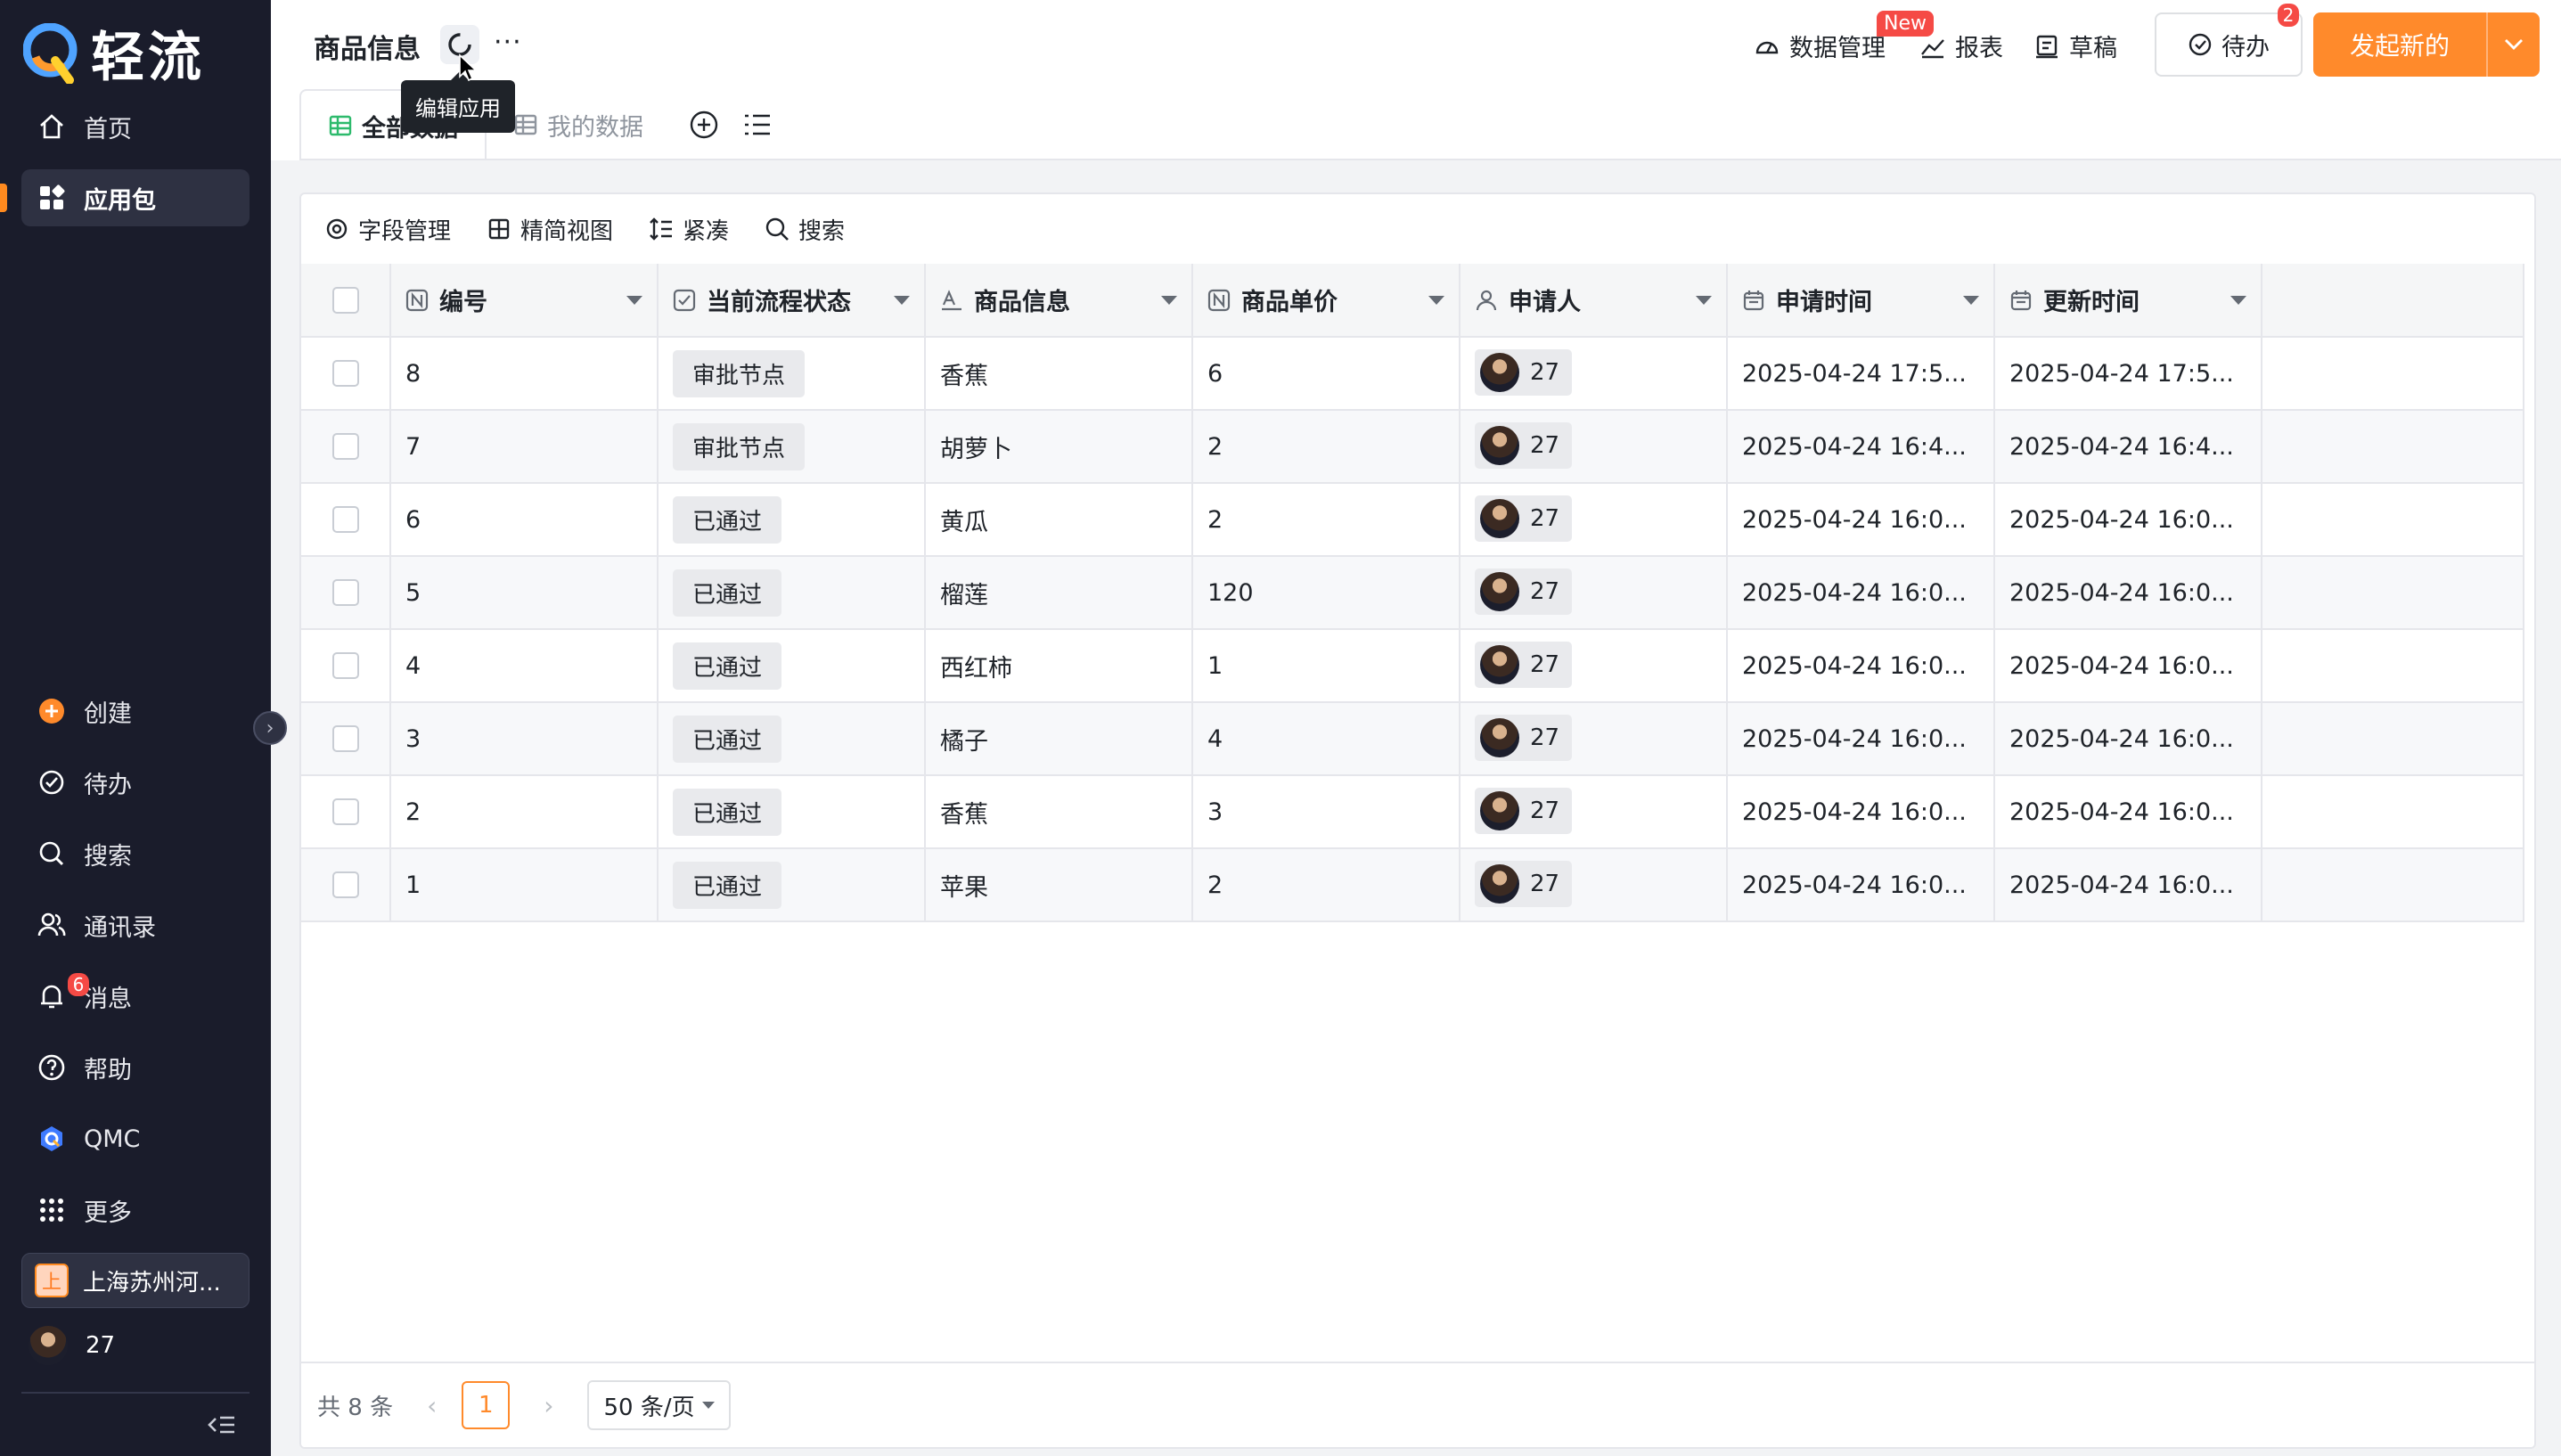 This screenshot has height=1456, width=2561. Describe the element at coordinates (595, 128) in the screenshot. I see `tab-label: 我的数据` at that location.